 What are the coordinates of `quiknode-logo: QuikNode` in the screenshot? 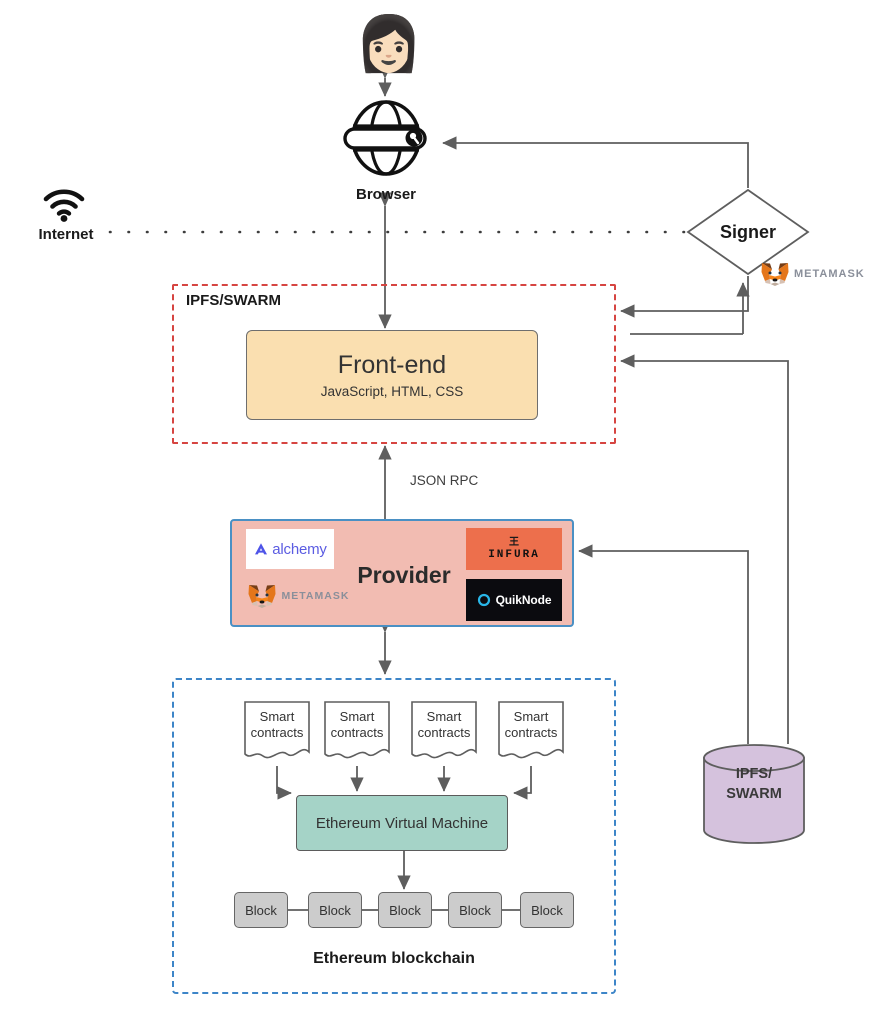 It's located at (514, 600).